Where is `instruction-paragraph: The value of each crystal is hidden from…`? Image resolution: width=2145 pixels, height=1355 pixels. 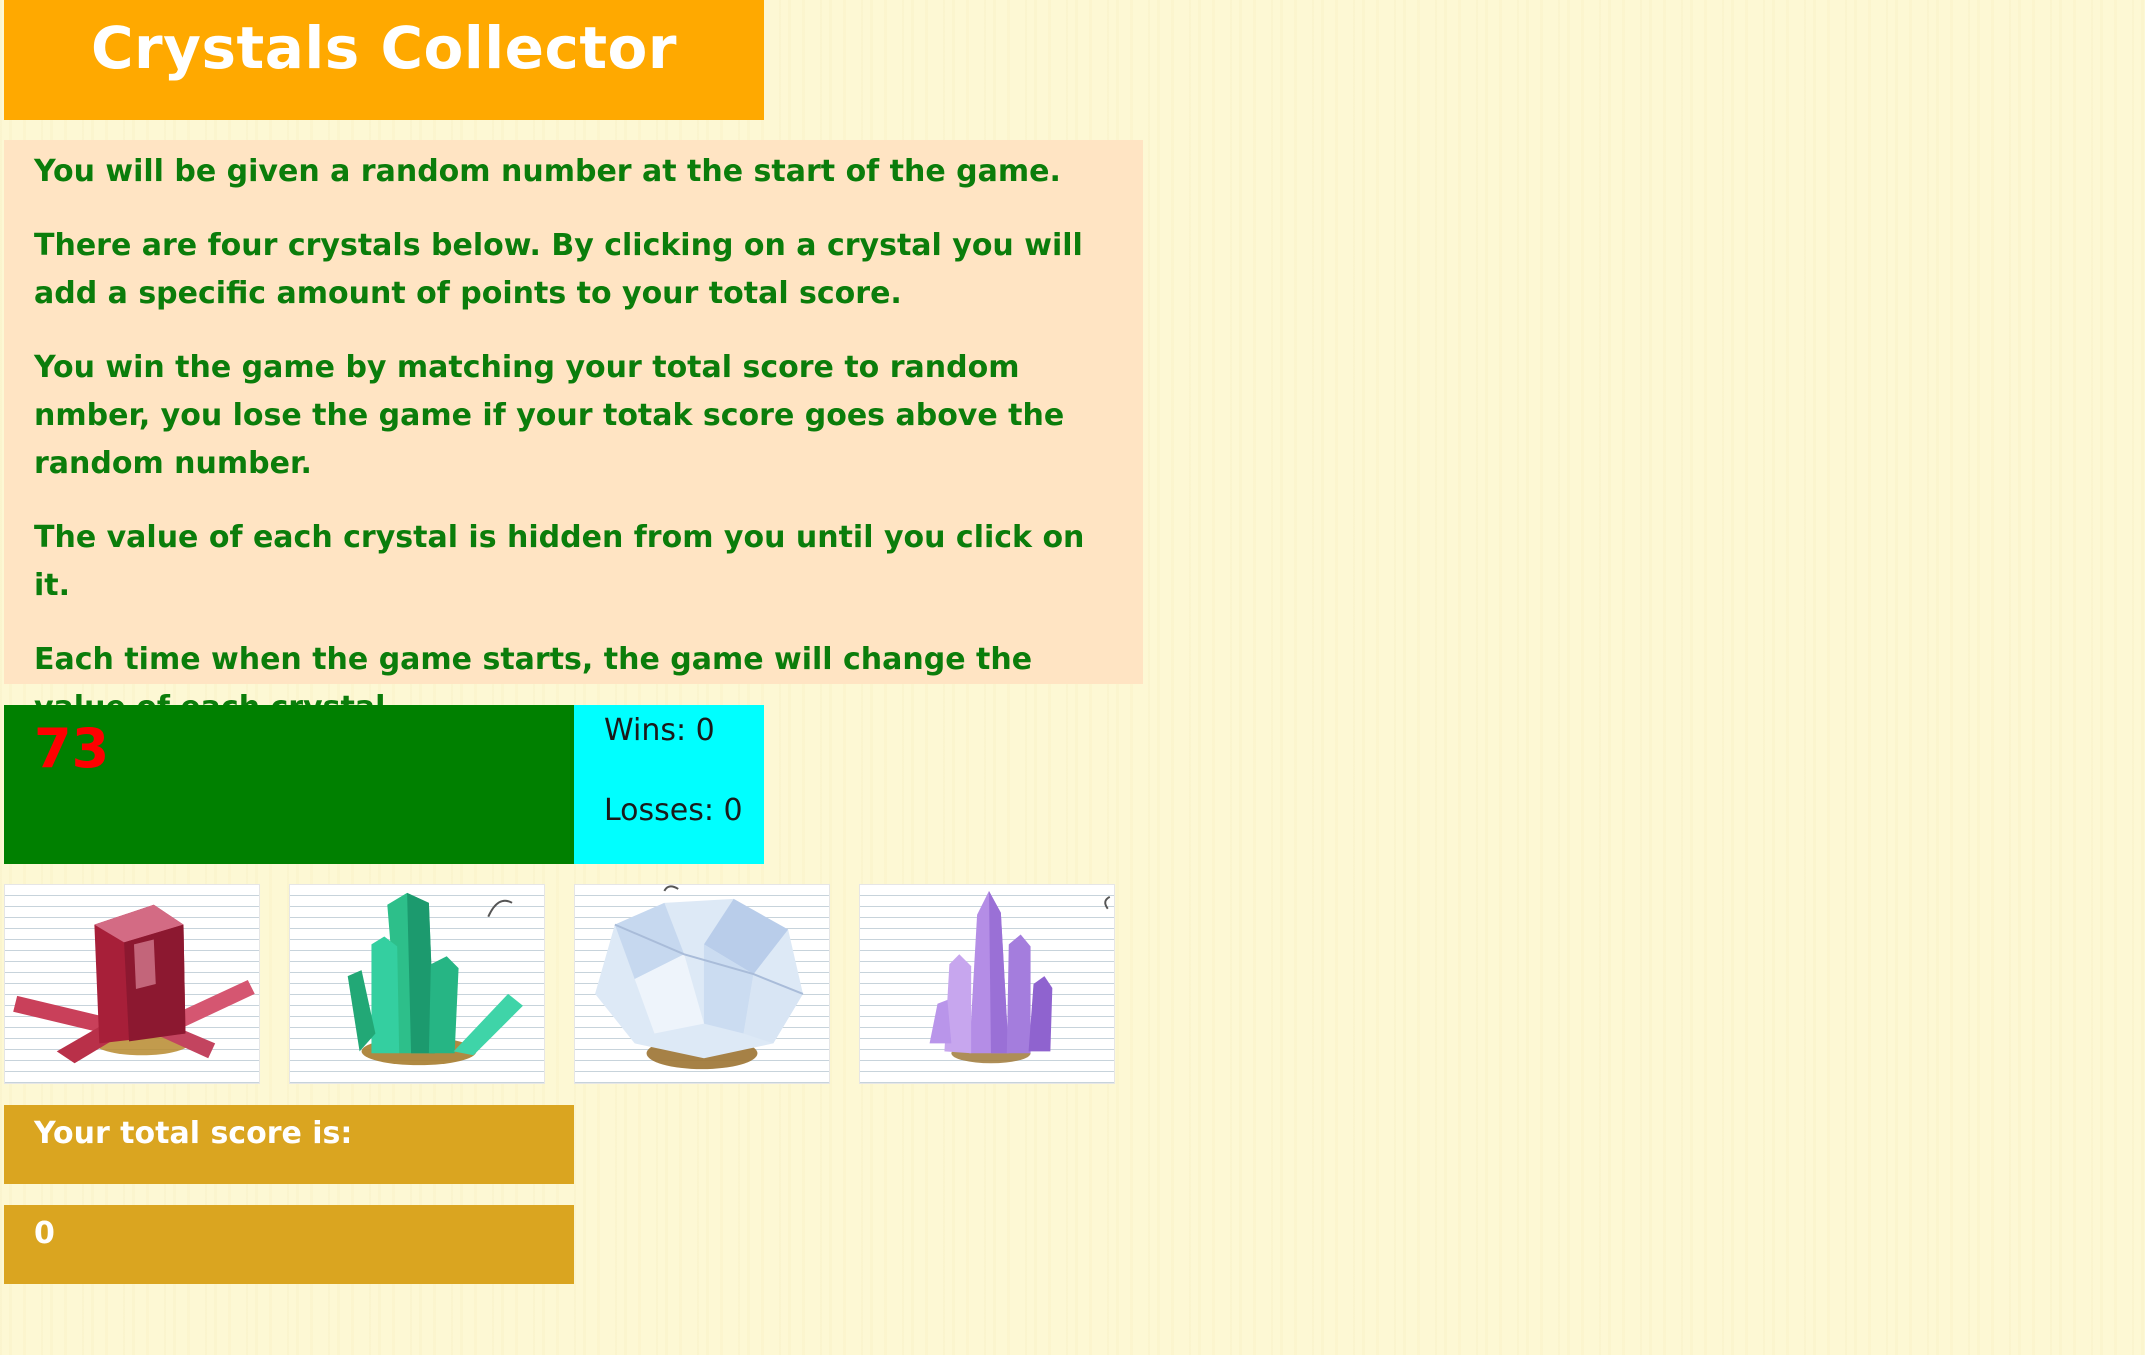 instruction-paragraph: The value of each crystal is hidden from… is located at coordinates (559, 561).